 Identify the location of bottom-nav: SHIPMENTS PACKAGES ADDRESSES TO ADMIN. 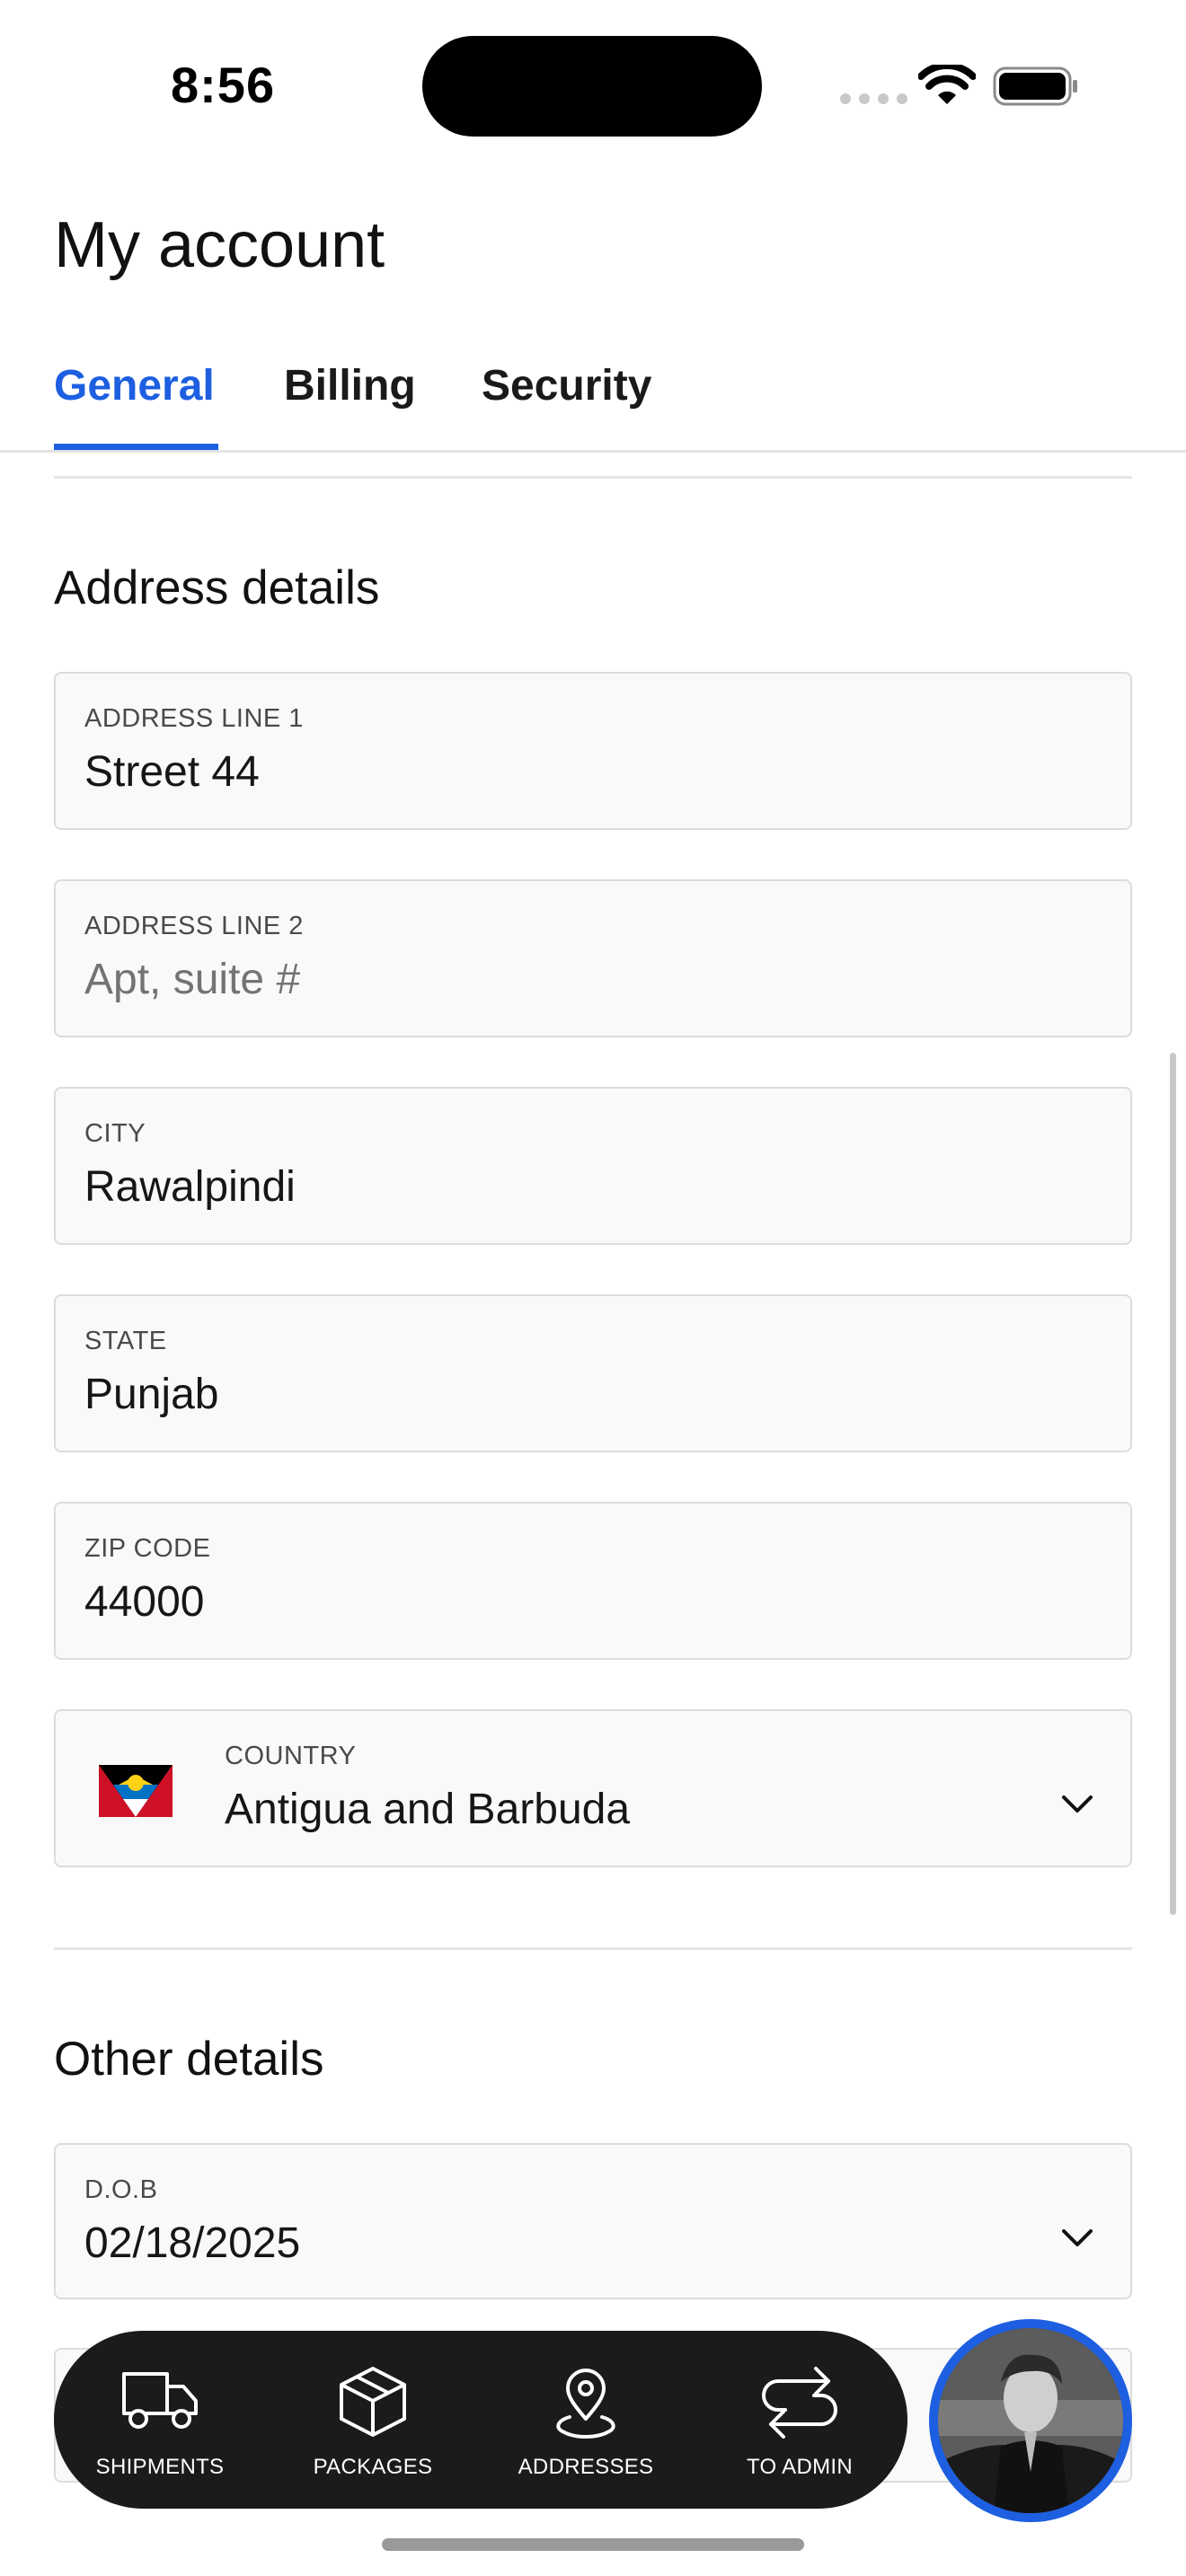
(480, 2420).